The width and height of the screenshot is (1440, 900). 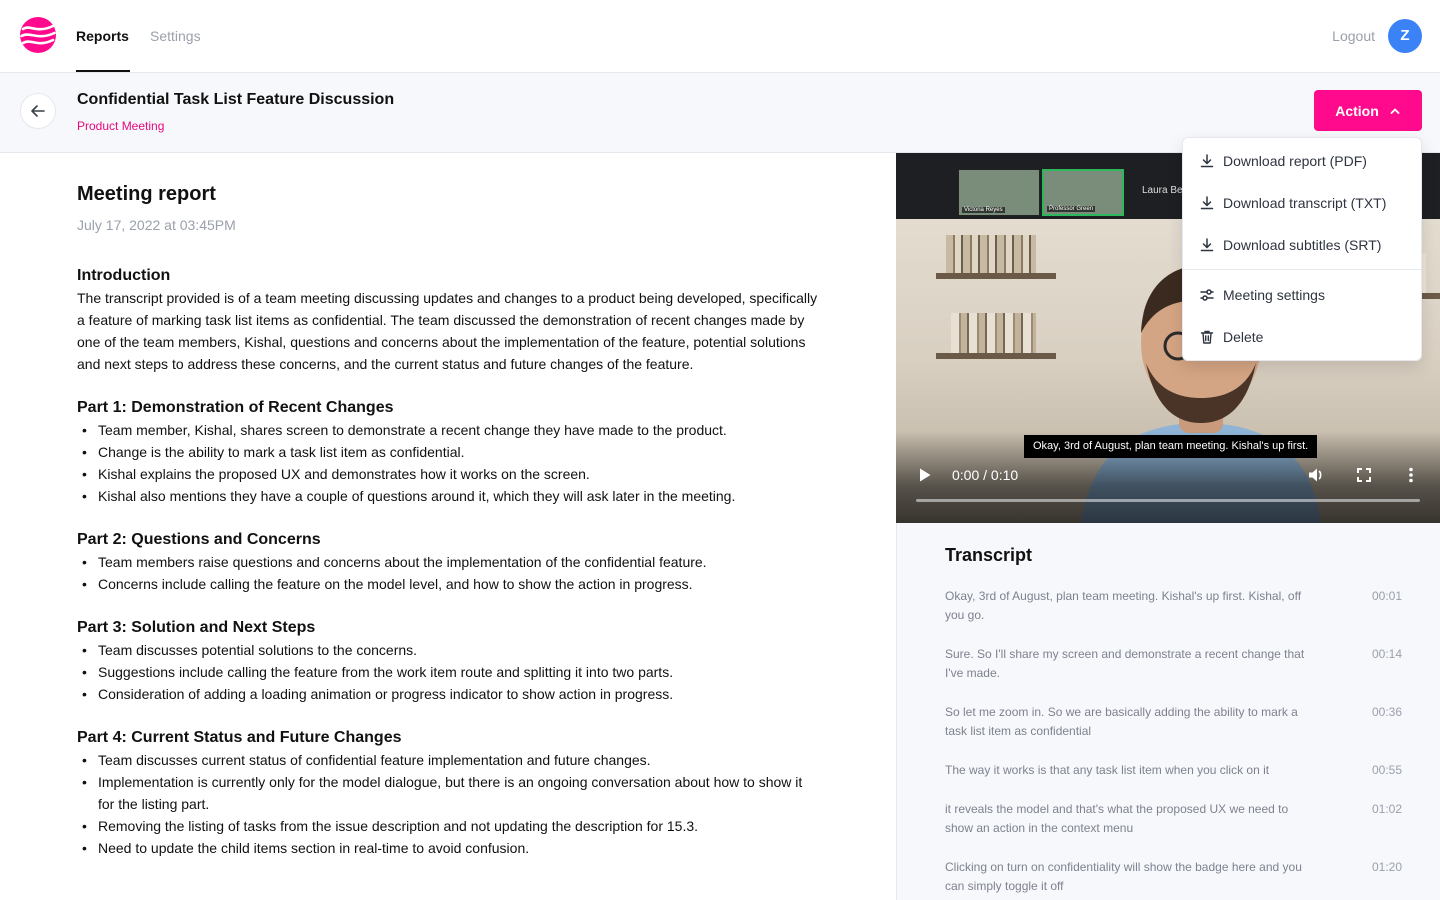 I want to click on top-navigation: Reports Settings Logout Z, so click(x=720, y=36).